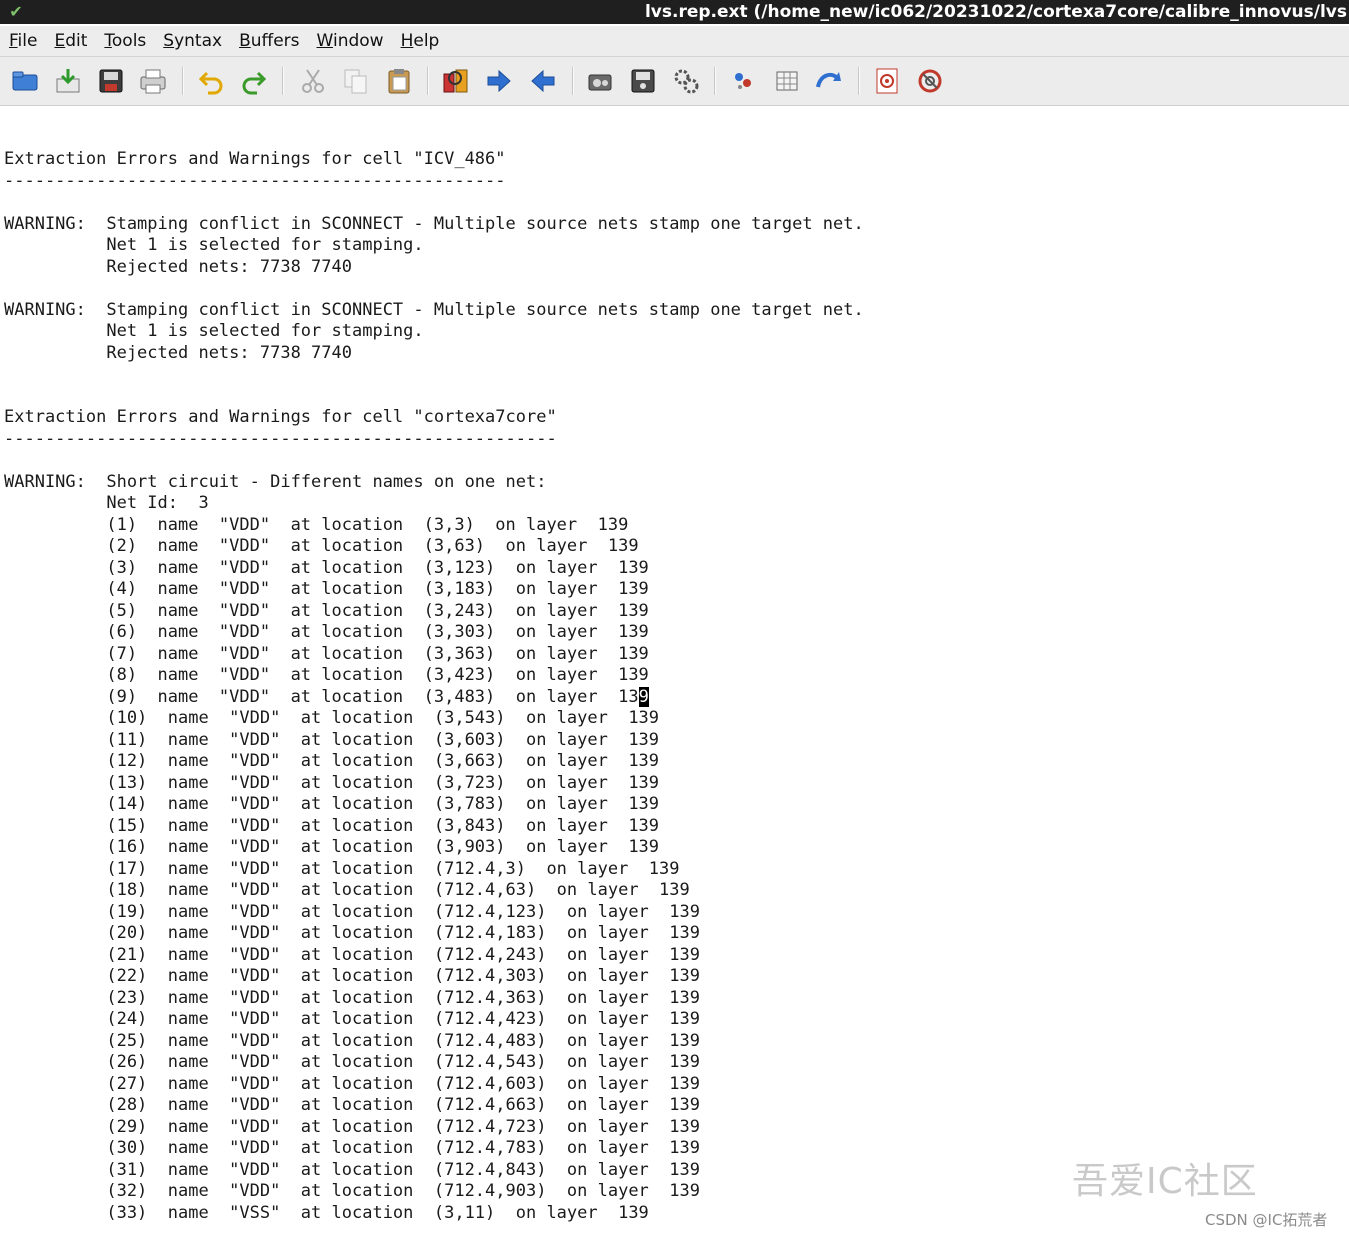 Image resolution: width=1349 pixels, height=1237 pixels. What do you see at coordinates (153, 81) in the screenshot?
I see `print-icon` at bounding box center [153, 81].